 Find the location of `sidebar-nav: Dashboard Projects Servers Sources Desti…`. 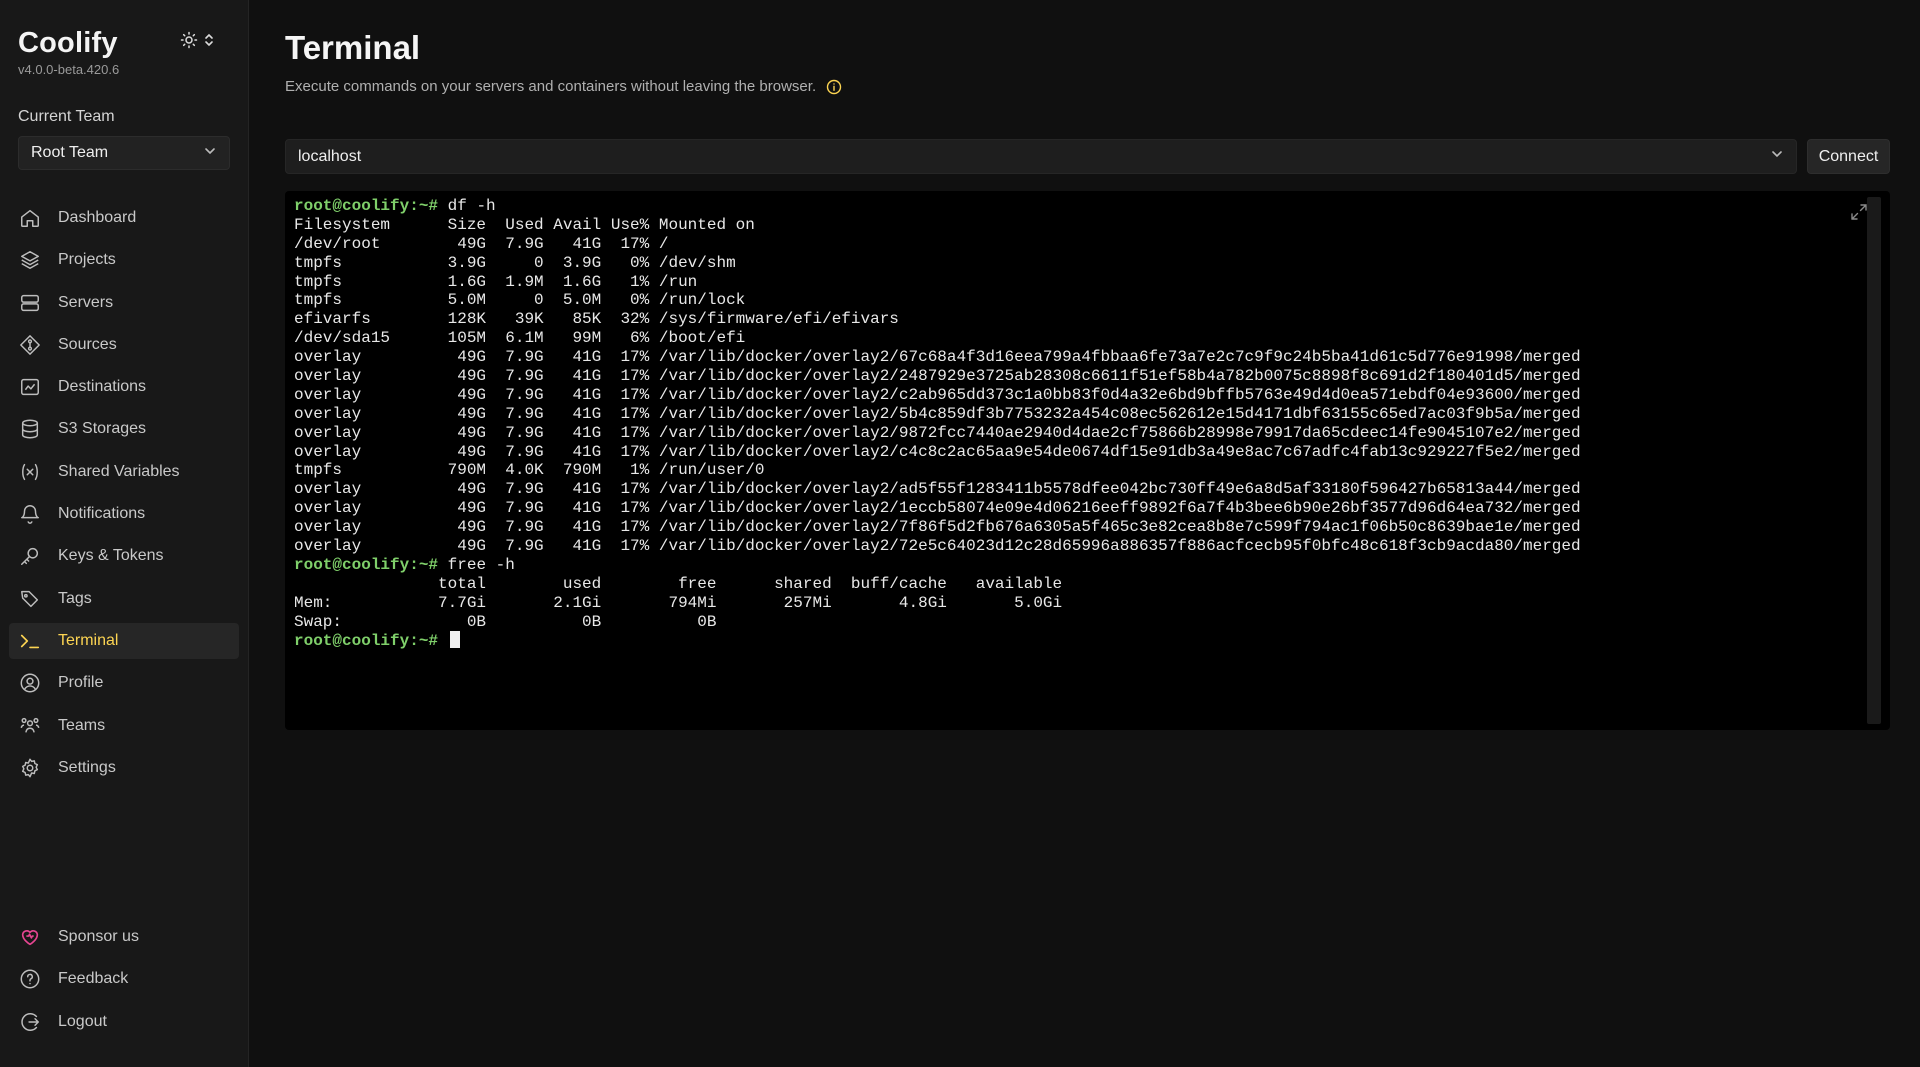

sidebar-nav: Dashboard Projects Servers Sources Desti… is located at coordinates (124, 496).